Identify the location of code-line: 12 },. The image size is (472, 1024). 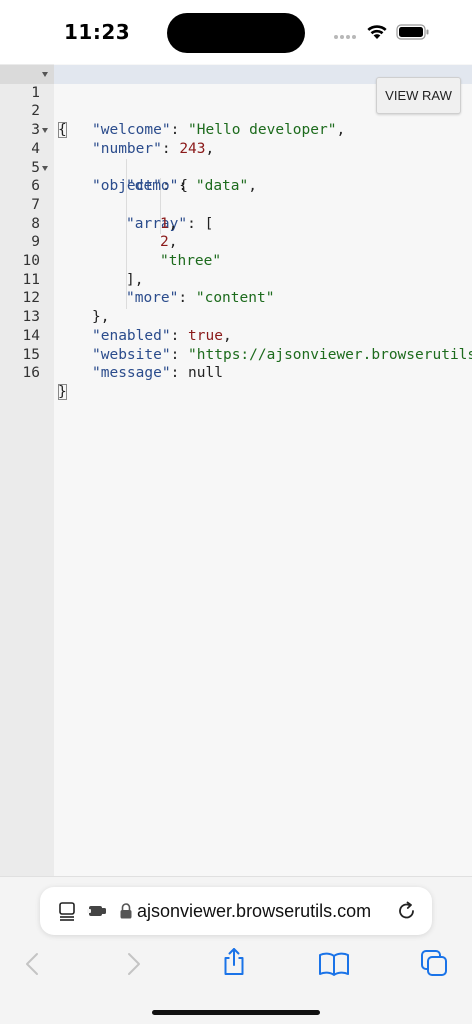
(236, 298).